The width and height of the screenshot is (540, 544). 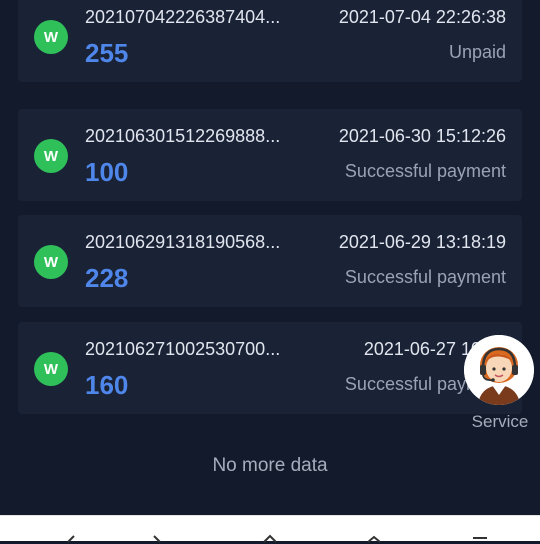 I want to click on system-navigation-bar, so click(x=270, y=529).